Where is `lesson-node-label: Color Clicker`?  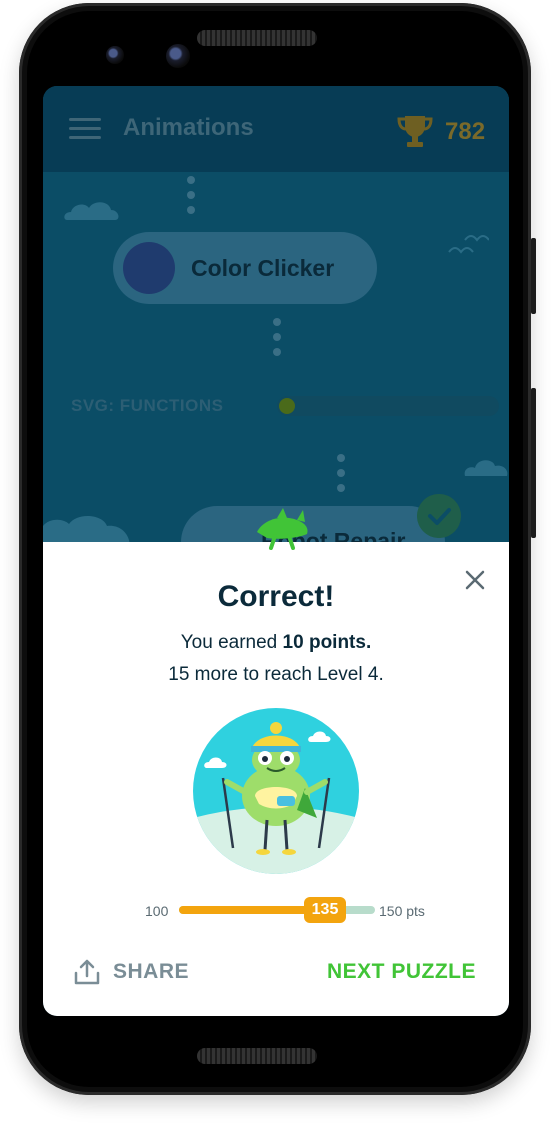
lesson-node-label: Color Clicker is located at coordinates (263, 268).